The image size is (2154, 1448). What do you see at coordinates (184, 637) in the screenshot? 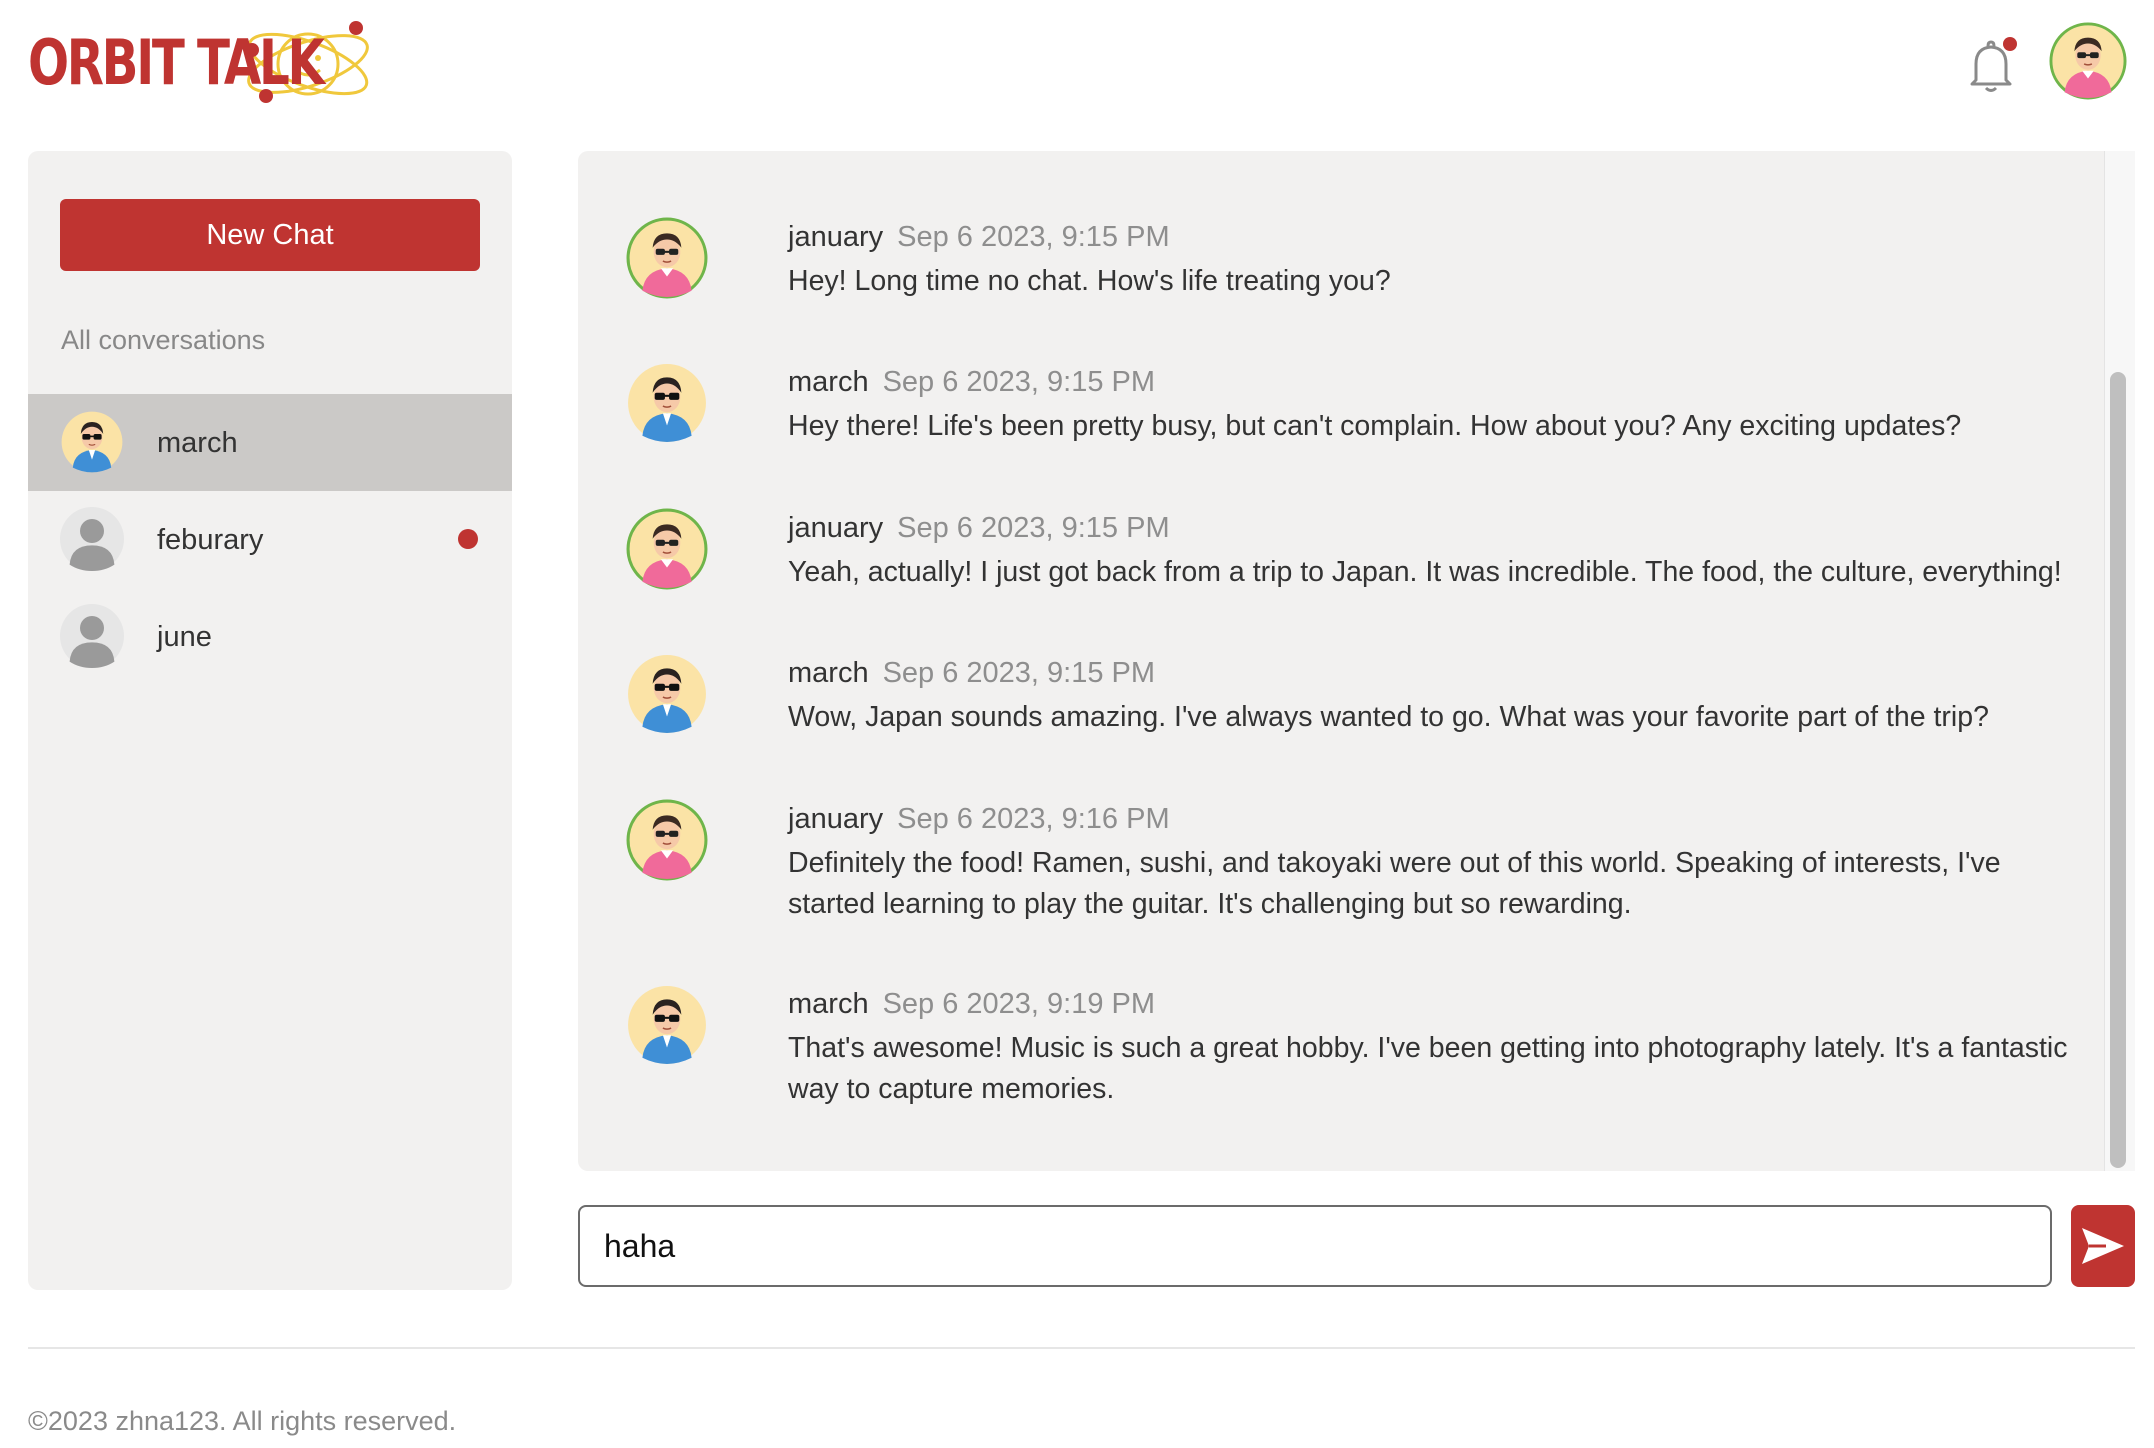
I see `conversation-name: june` at bounding box center [184, 637].